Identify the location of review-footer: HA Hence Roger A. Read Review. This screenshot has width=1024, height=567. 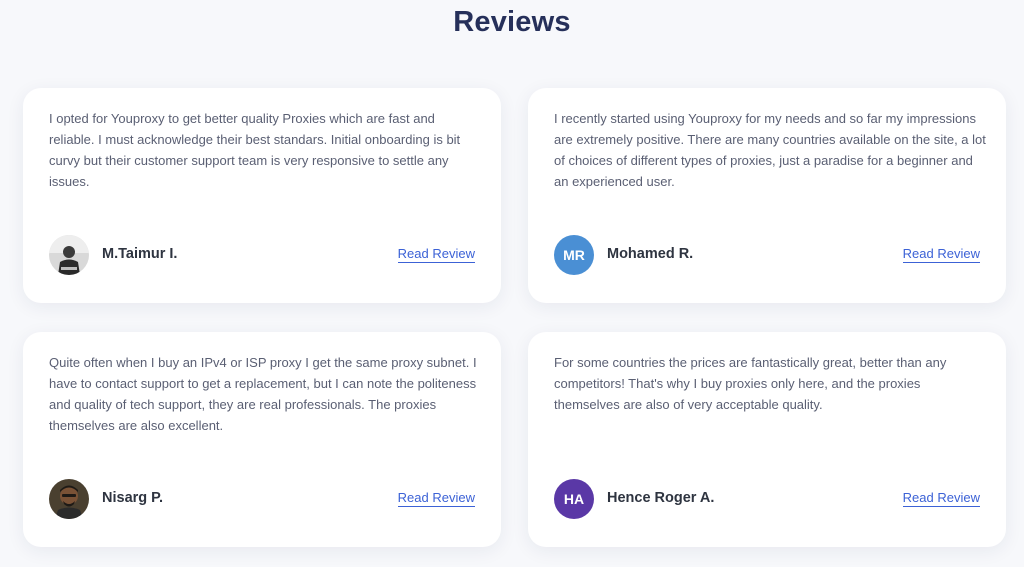
(767, 499).